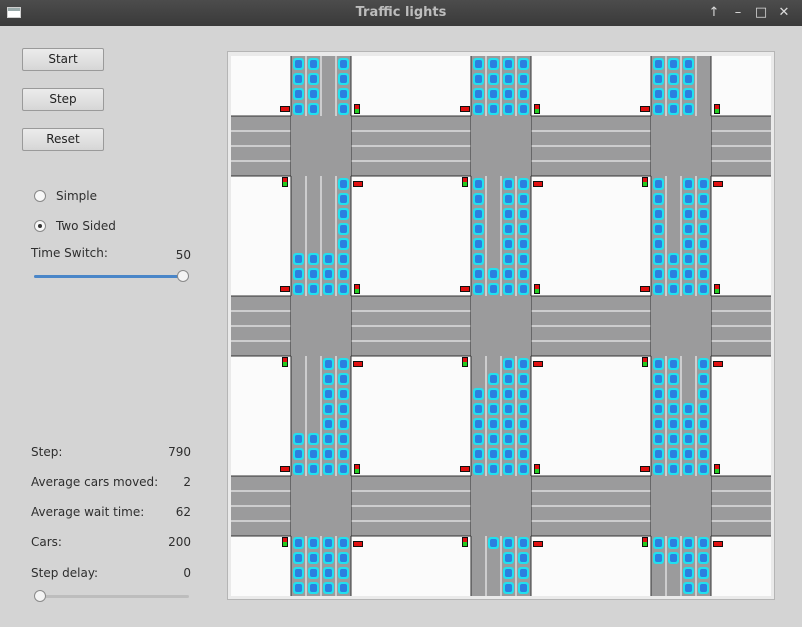 The image size is (802, 627). What do you see at coordinates (187, 573) in the screenshot?
I see `step-delay-value: 0` at bounding box center [187, 573].